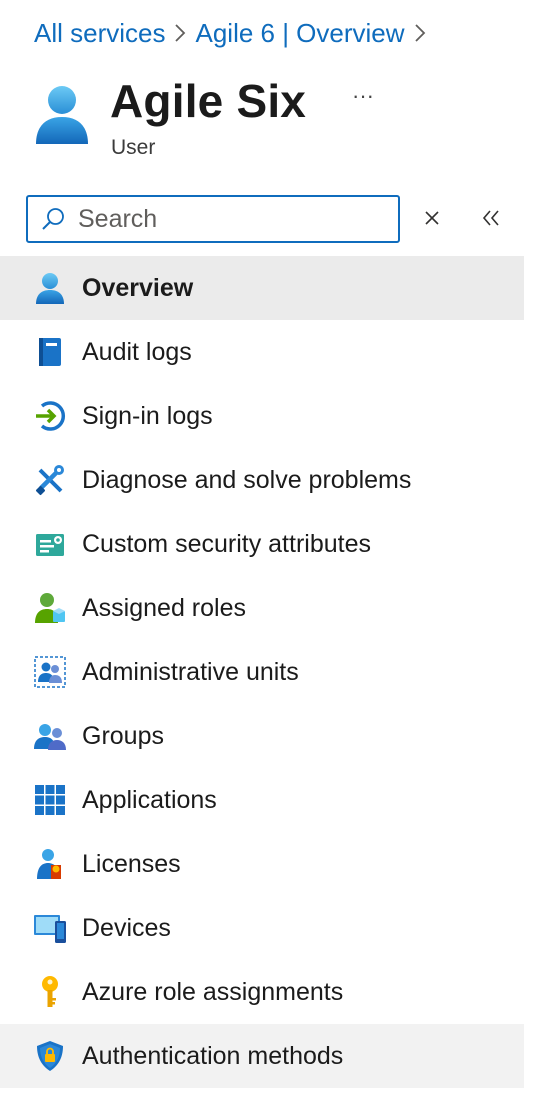  Describe the element at coordinates (50, 544) in the screenshot. I see `security-attributes-icon` at that location.